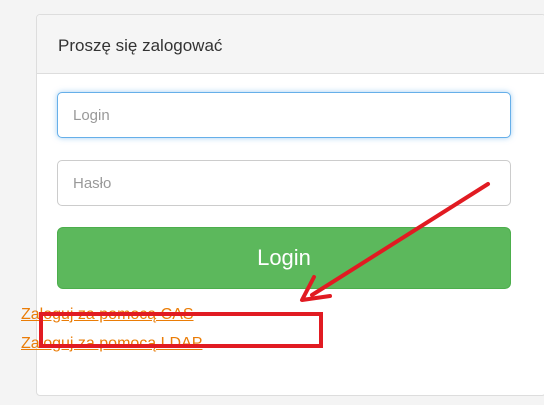 The width and height of the screenshot is (544, 405). I want to click on ldap-login-link: Zaloguj za pomocą LDAP, so click(111, 344).